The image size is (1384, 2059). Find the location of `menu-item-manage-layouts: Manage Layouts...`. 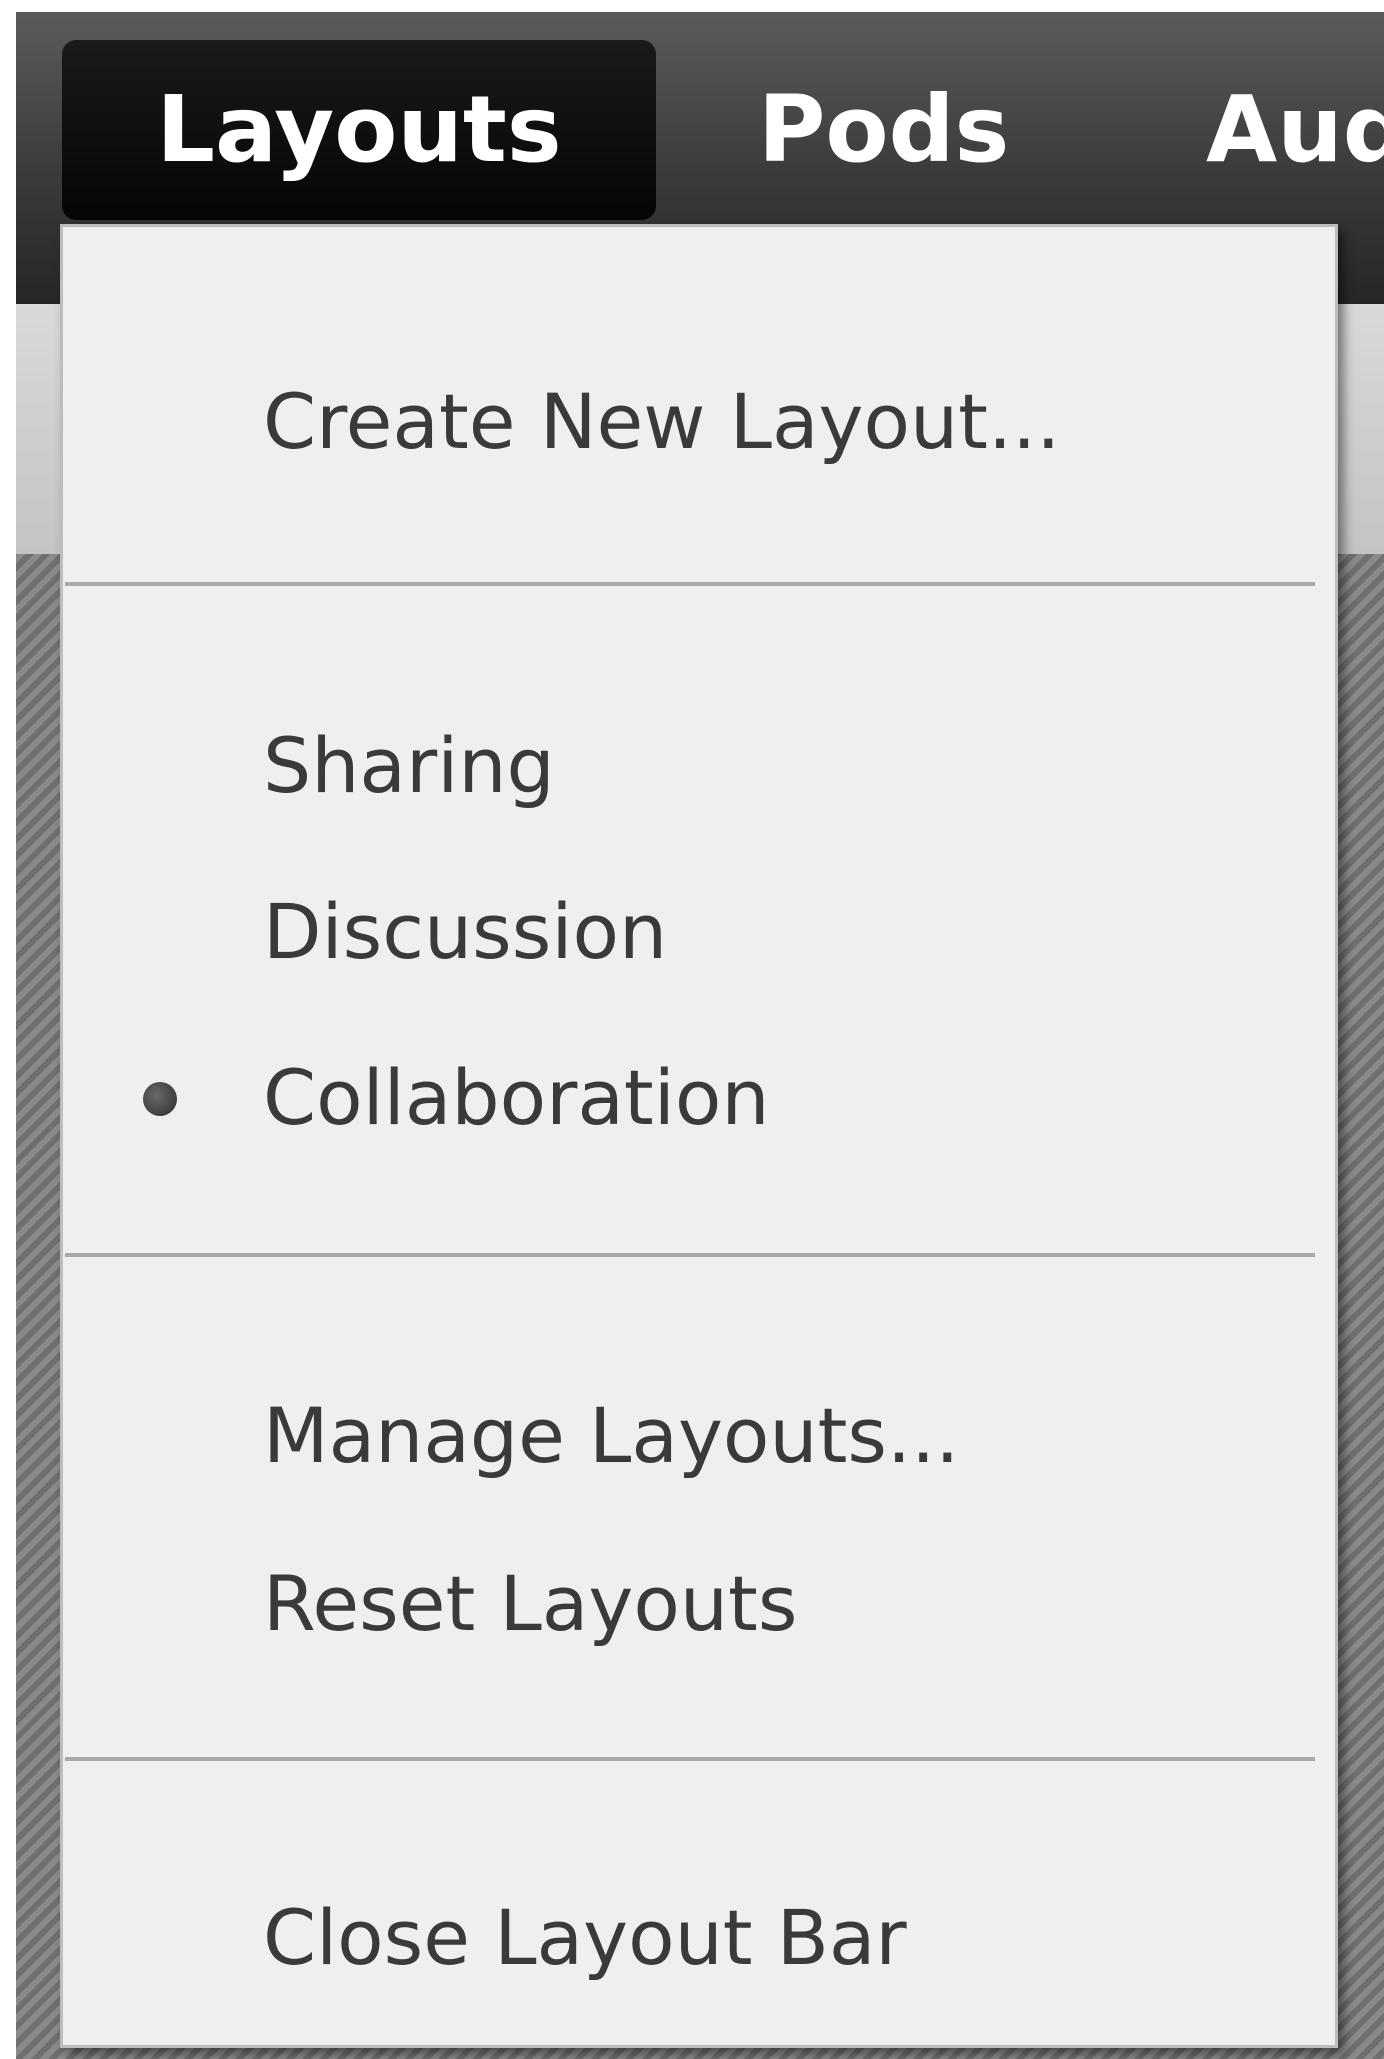

menu-item-manage-layouts: Manage Layouts... is located at coordinates (699, 1436).